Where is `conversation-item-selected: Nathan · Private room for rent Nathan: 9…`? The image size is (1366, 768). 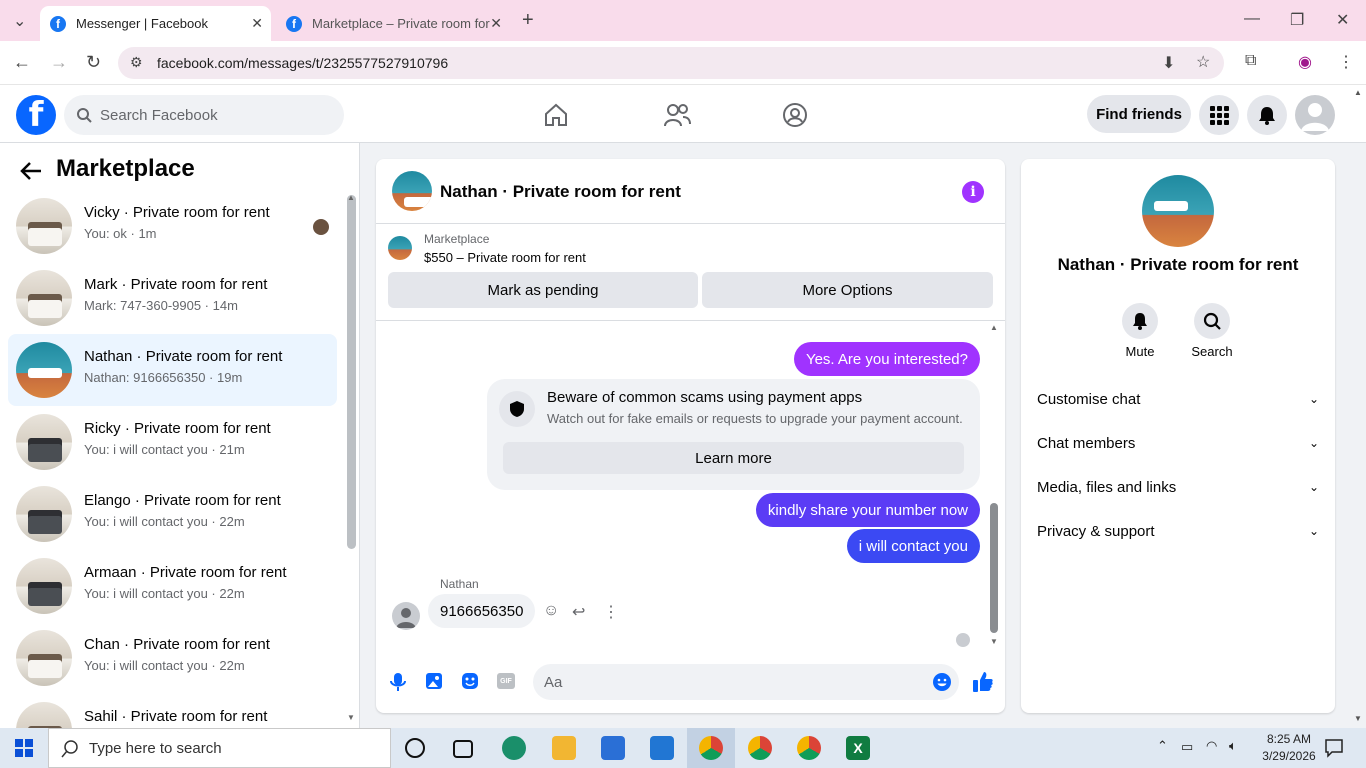
conversation-item-selected: Nathan · Private room for rent Nathan: 9… is located at coordinates (172, 370).